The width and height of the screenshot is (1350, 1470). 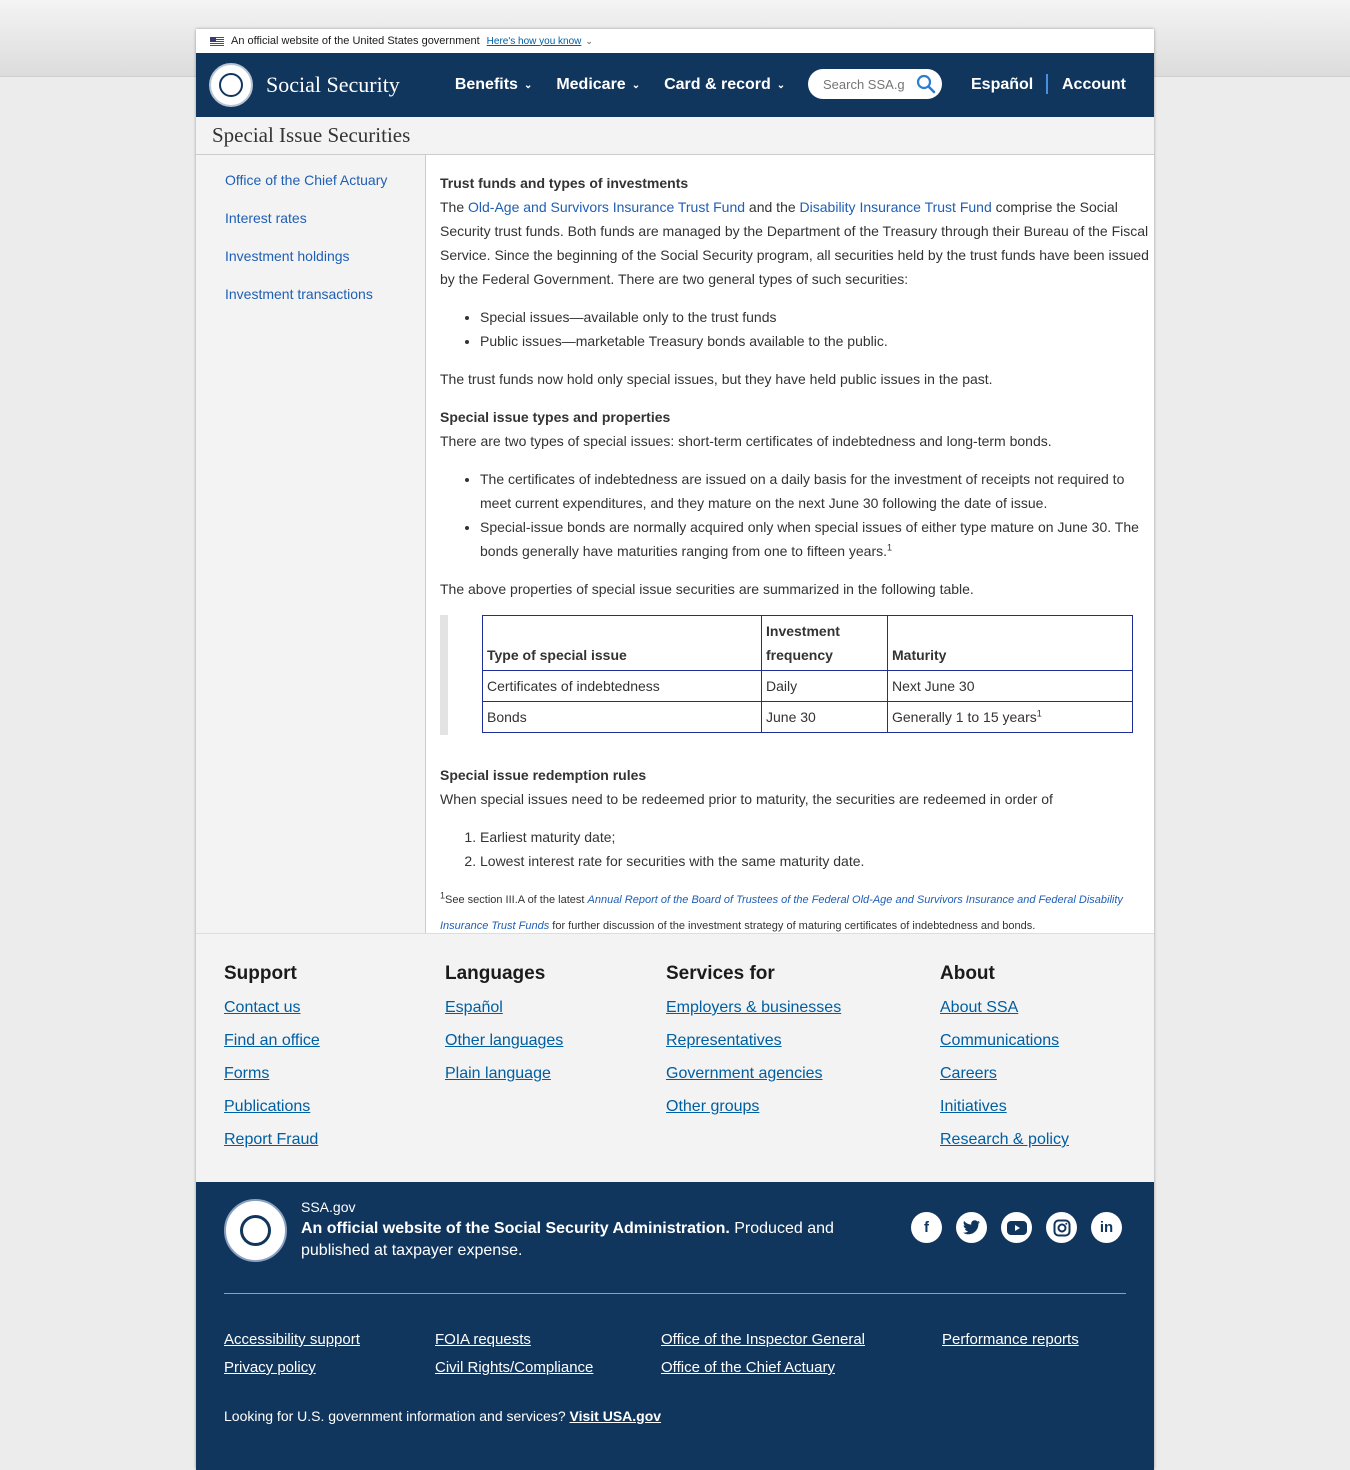 I want to click on facebook-icon: f, so click(x=926, y=1227).